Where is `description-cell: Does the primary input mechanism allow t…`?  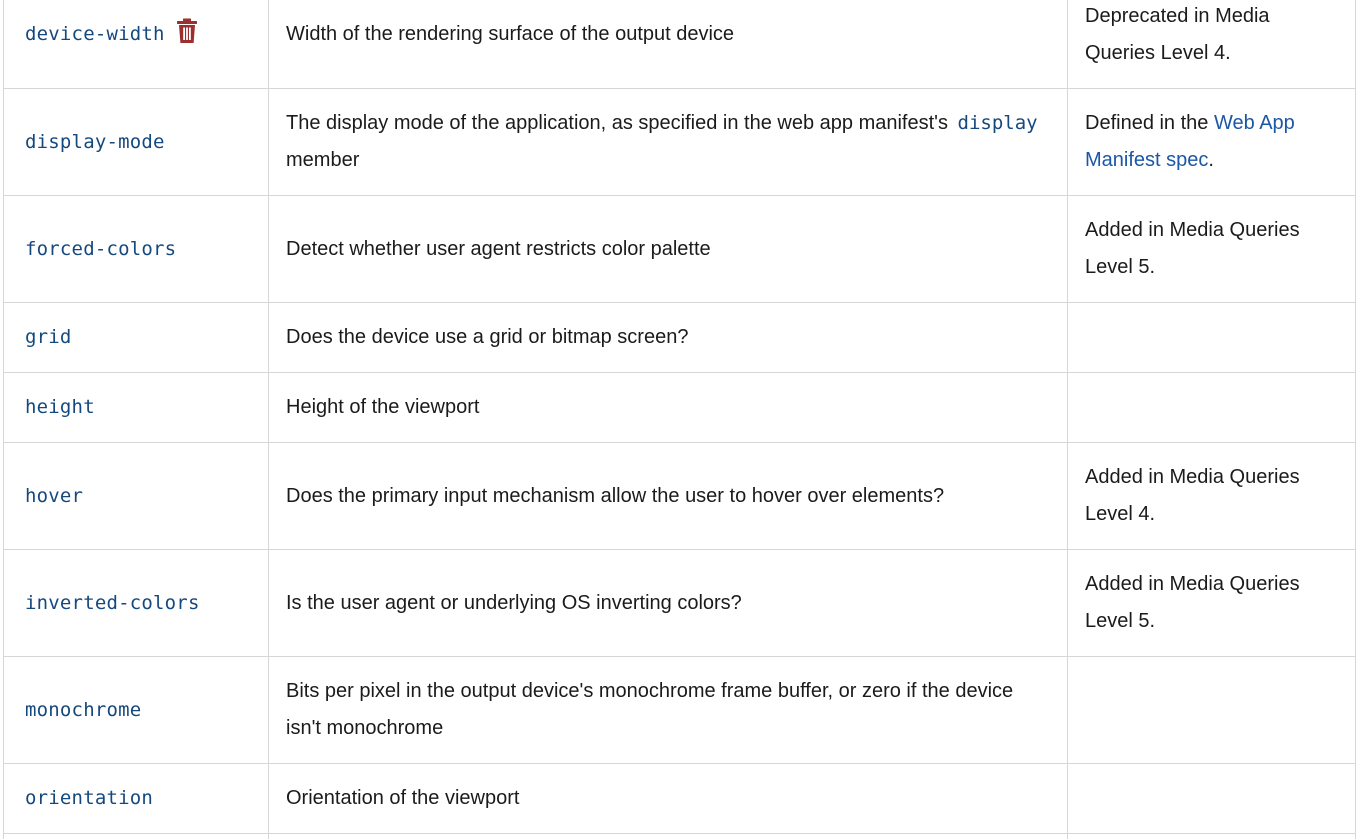
description-cell: Does the primary input mechanism allow t… is located at coordinates (668, 496).